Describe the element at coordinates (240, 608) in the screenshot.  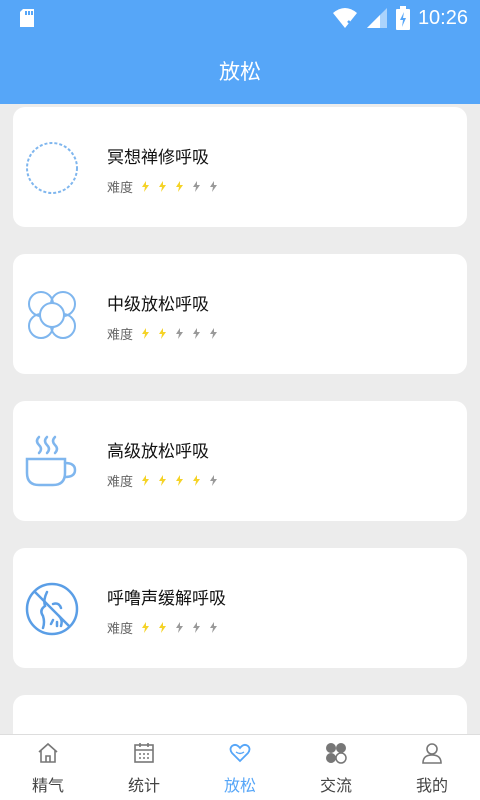
I see `exercise-card-snore: 呼噜声缓解呼吸 难度` at that location.